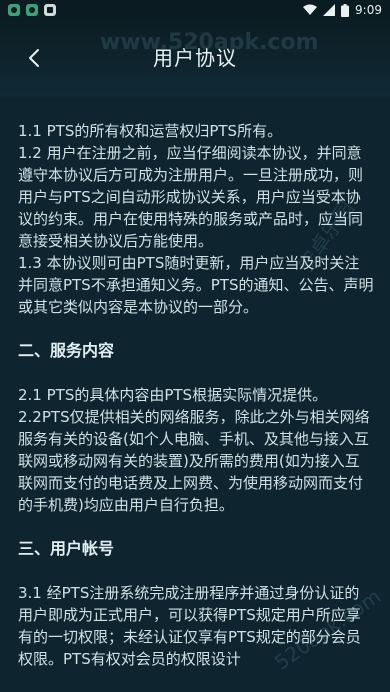  I want to click on wifi-icon, so click(310, 9).